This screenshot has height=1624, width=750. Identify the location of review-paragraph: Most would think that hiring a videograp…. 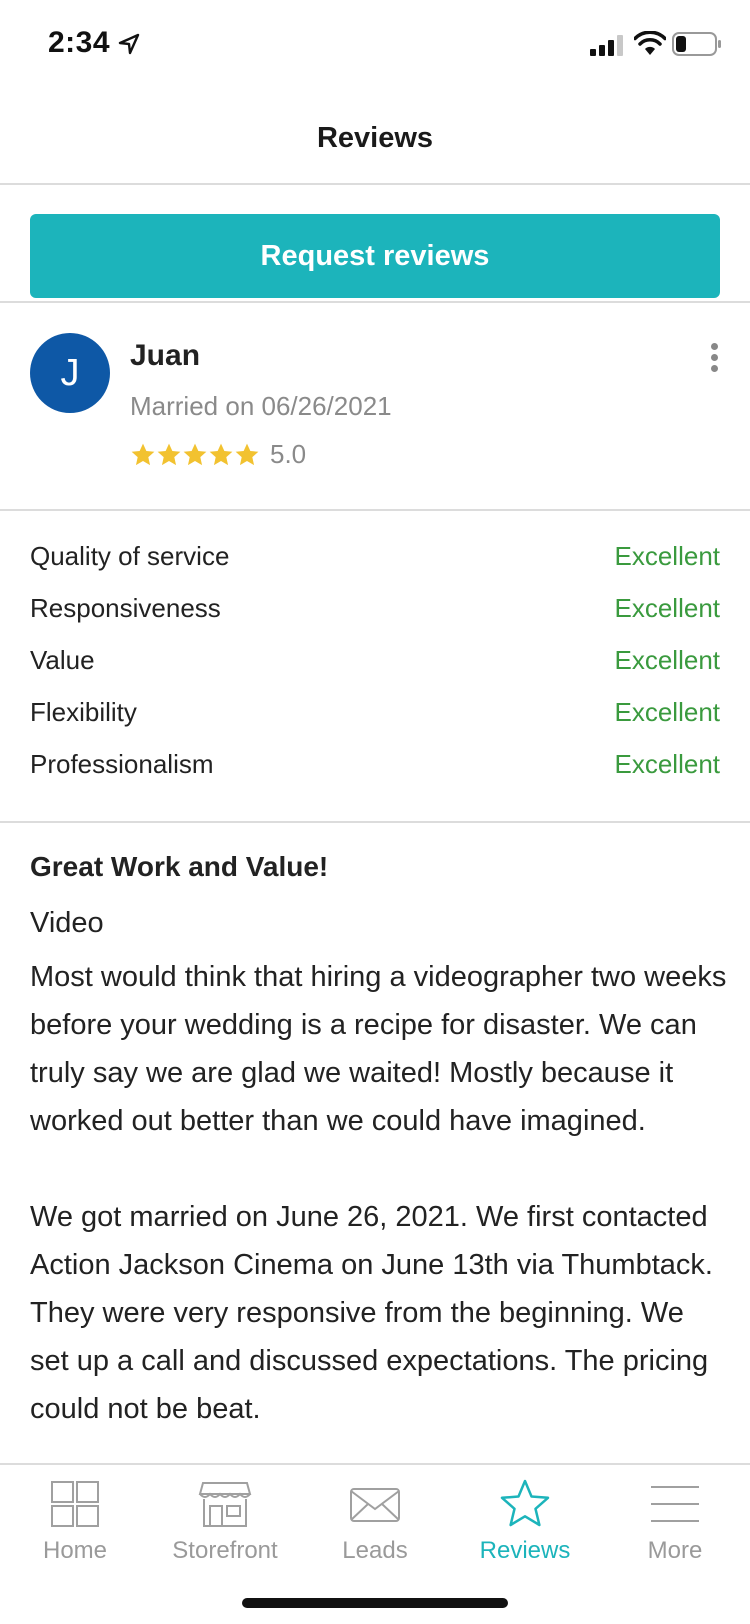
(378, 1049).